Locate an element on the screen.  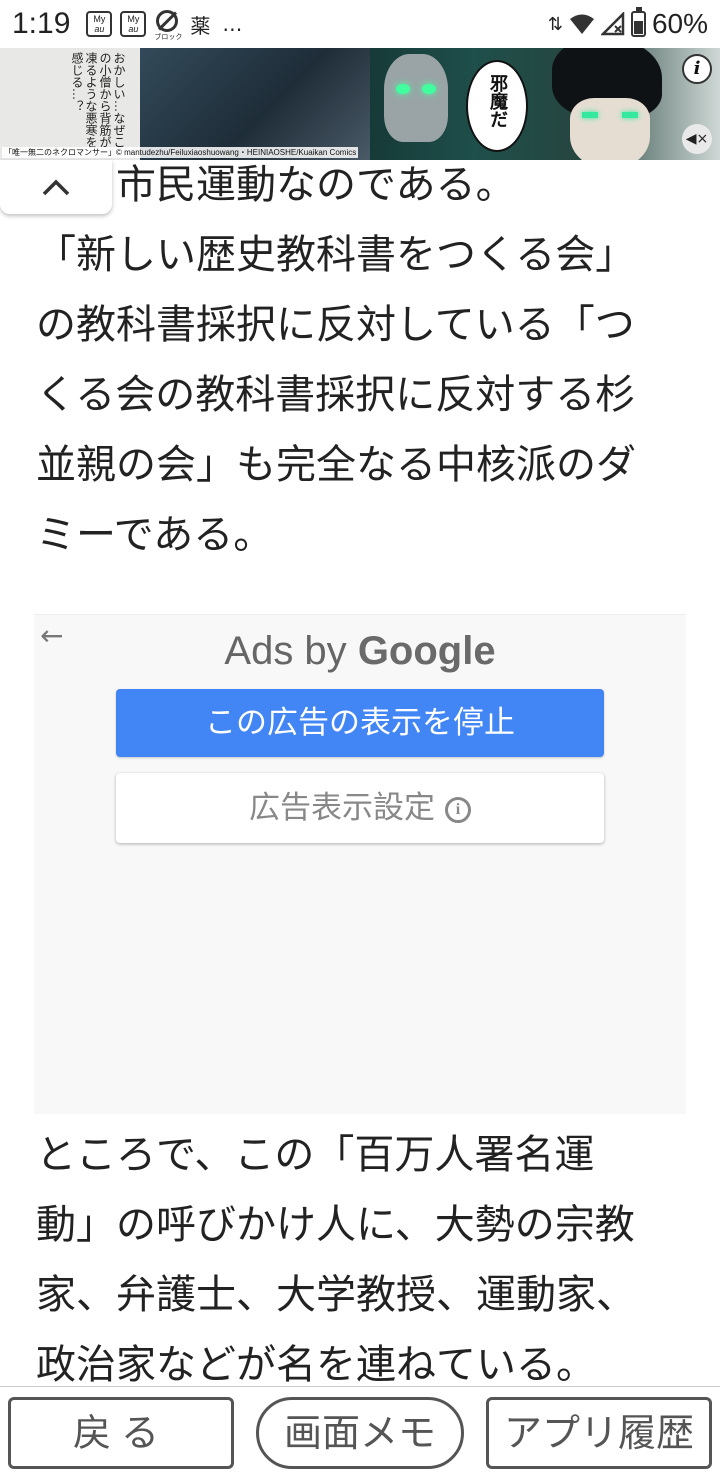
screen-memo-button: 画面メモ is located at coordinates (360, 1433).